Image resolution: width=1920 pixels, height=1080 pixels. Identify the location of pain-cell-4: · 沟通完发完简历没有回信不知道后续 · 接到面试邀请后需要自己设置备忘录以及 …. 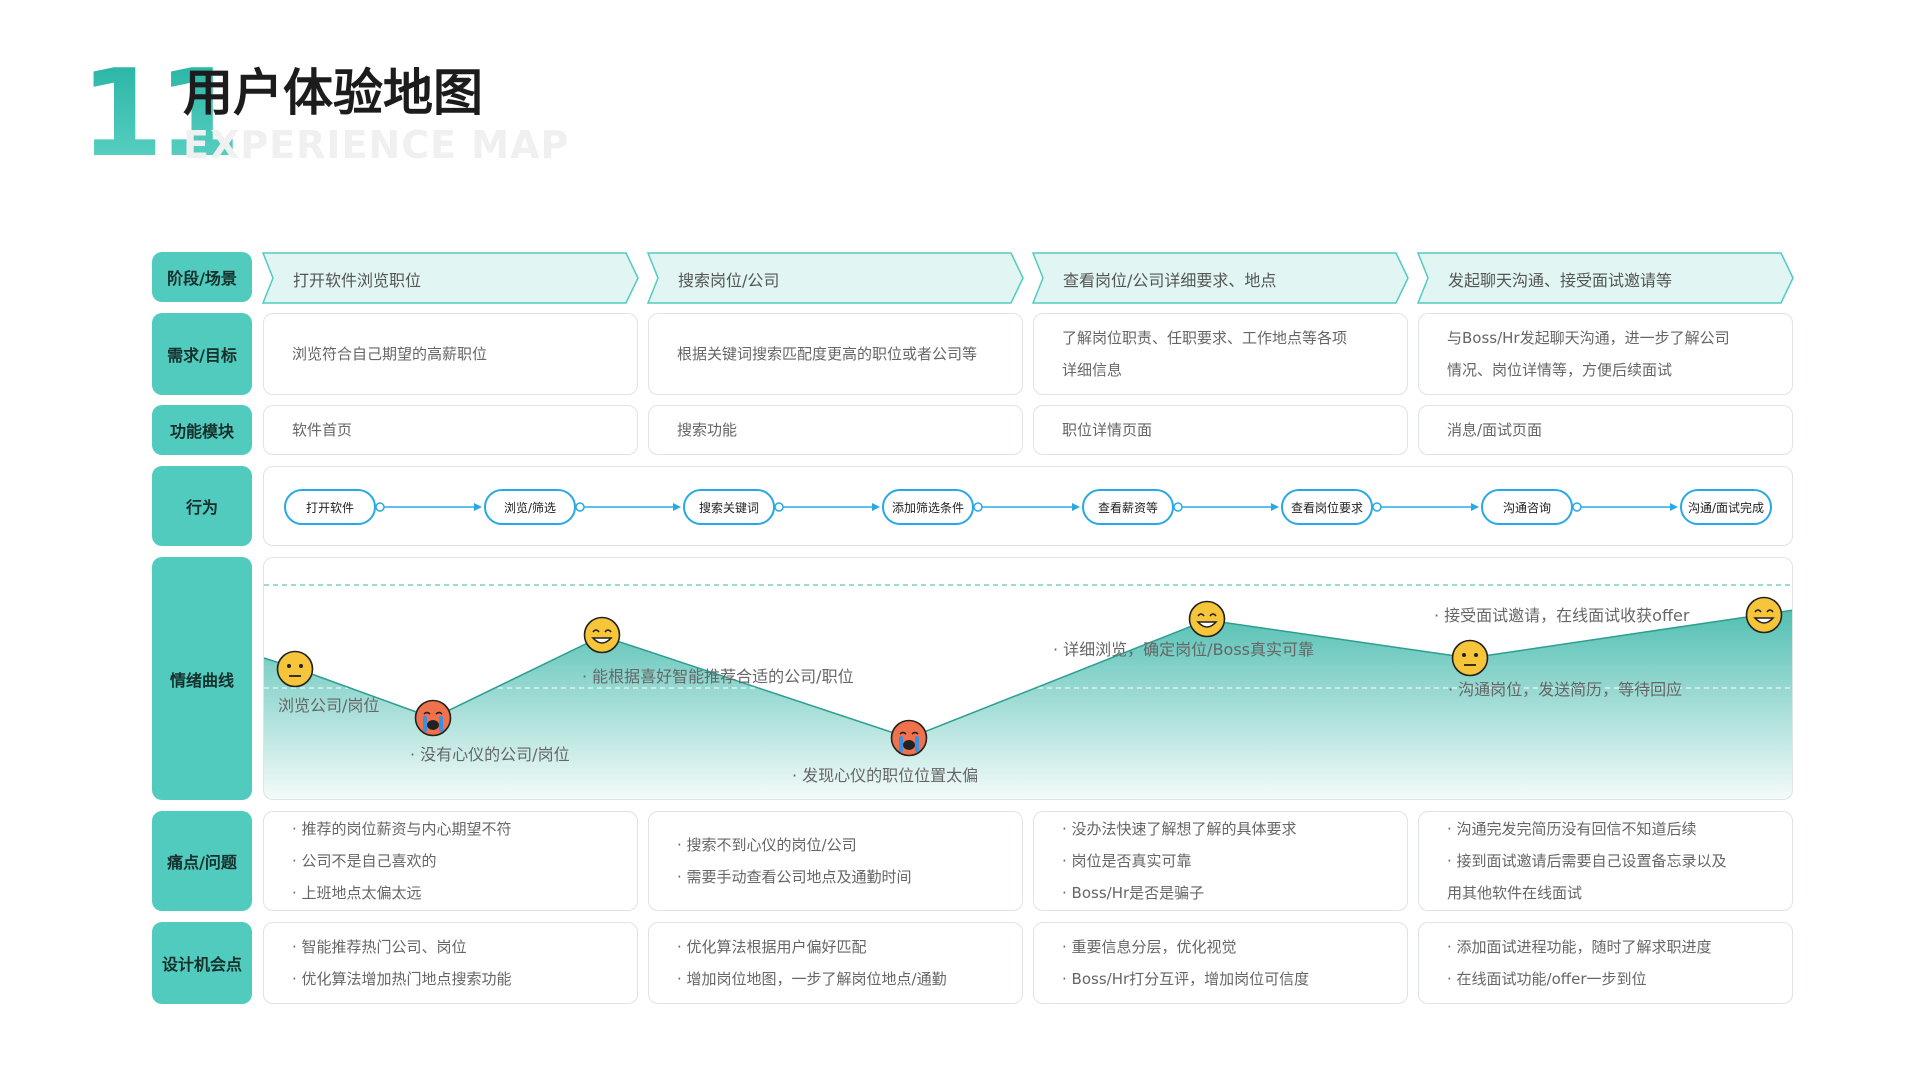
(1605, 861).